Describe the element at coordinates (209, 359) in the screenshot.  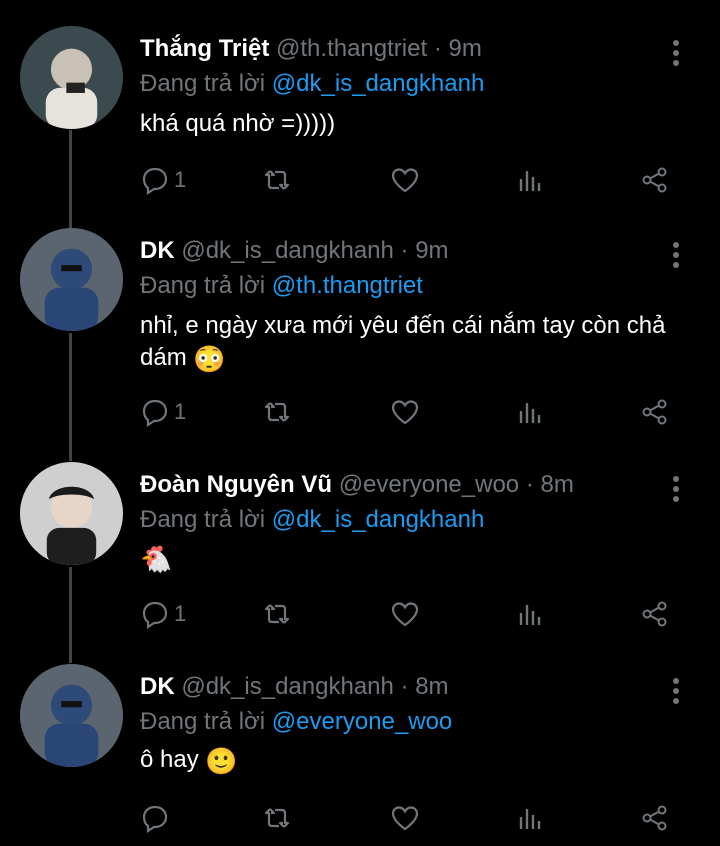
I see `flushed-emoji: 😳` at that location.